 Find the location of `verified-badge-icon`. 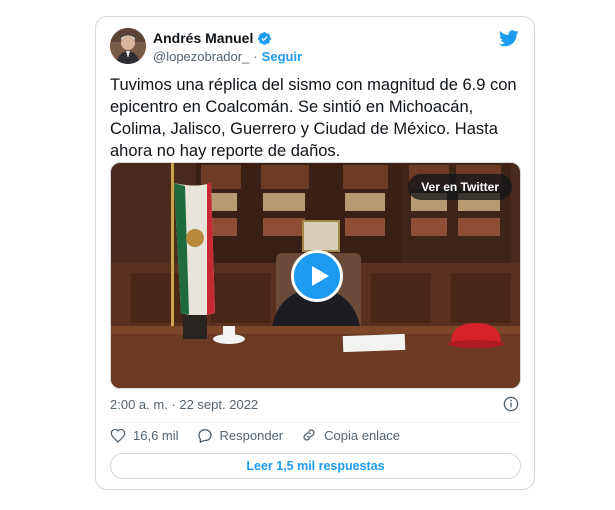

verified-badge-icon is located at coordinates (265, 38).